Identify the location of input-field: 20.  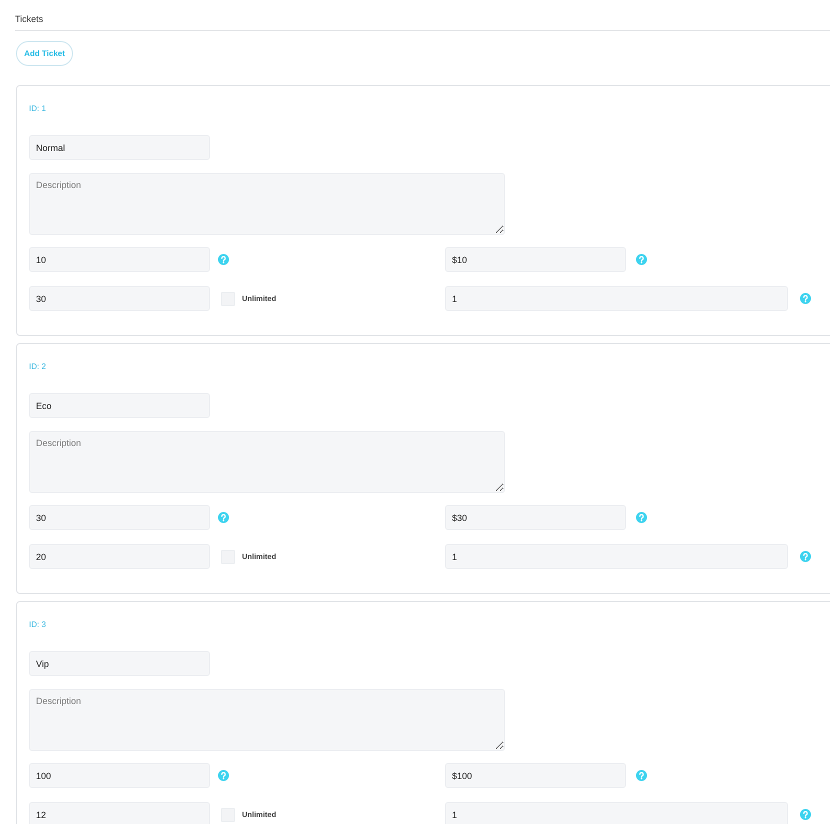
(119, 556).